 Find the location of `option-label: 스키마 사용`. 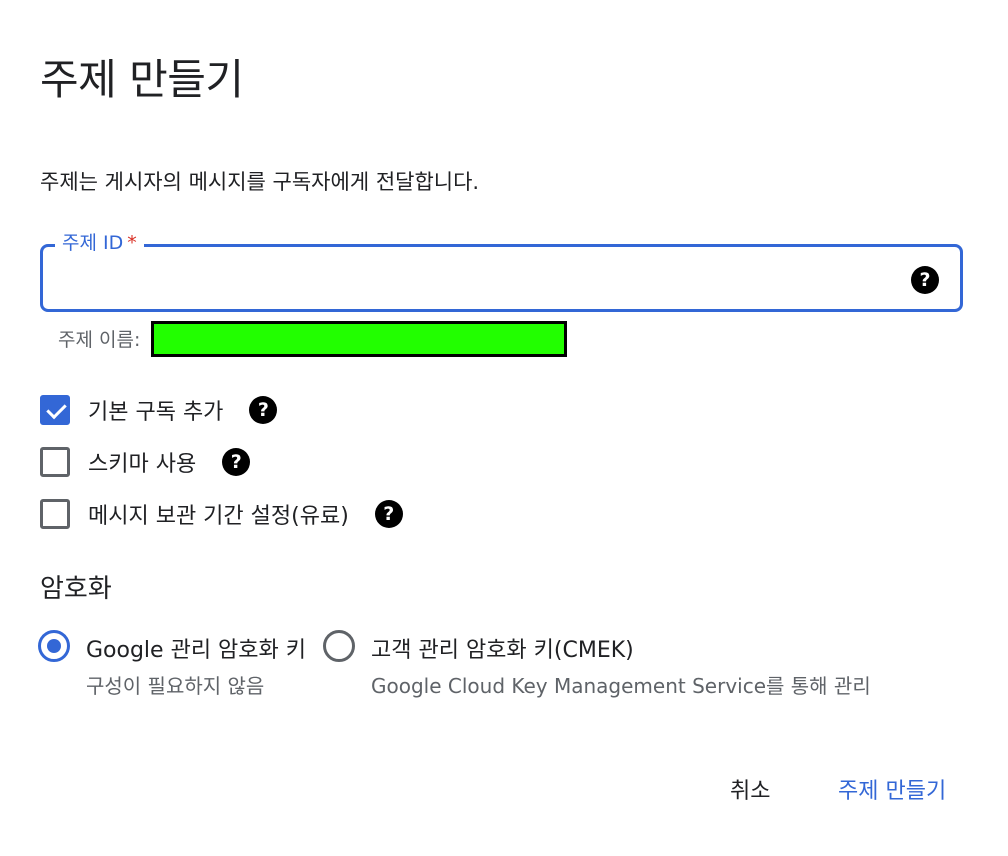

option-label: 스키마 사용 is located at coordinates (142, 464).